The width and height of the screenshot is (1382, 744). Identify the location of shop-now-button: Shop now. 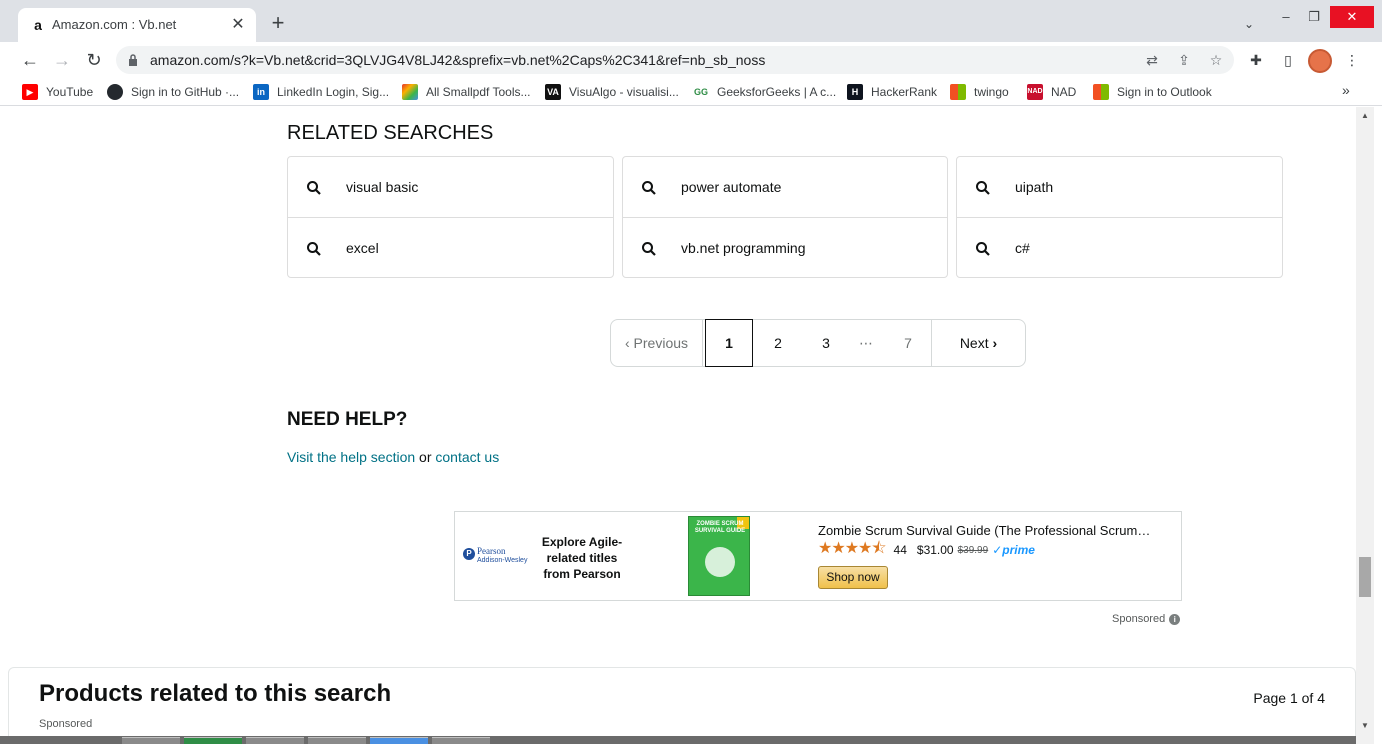
(853, 577).